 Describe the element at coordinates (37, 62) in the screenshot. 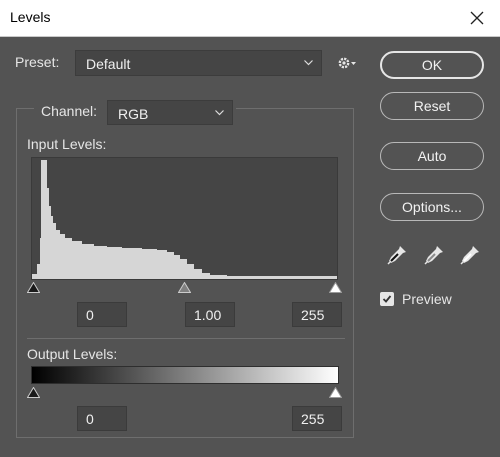

I see `preset-label: Preset:` at that location.